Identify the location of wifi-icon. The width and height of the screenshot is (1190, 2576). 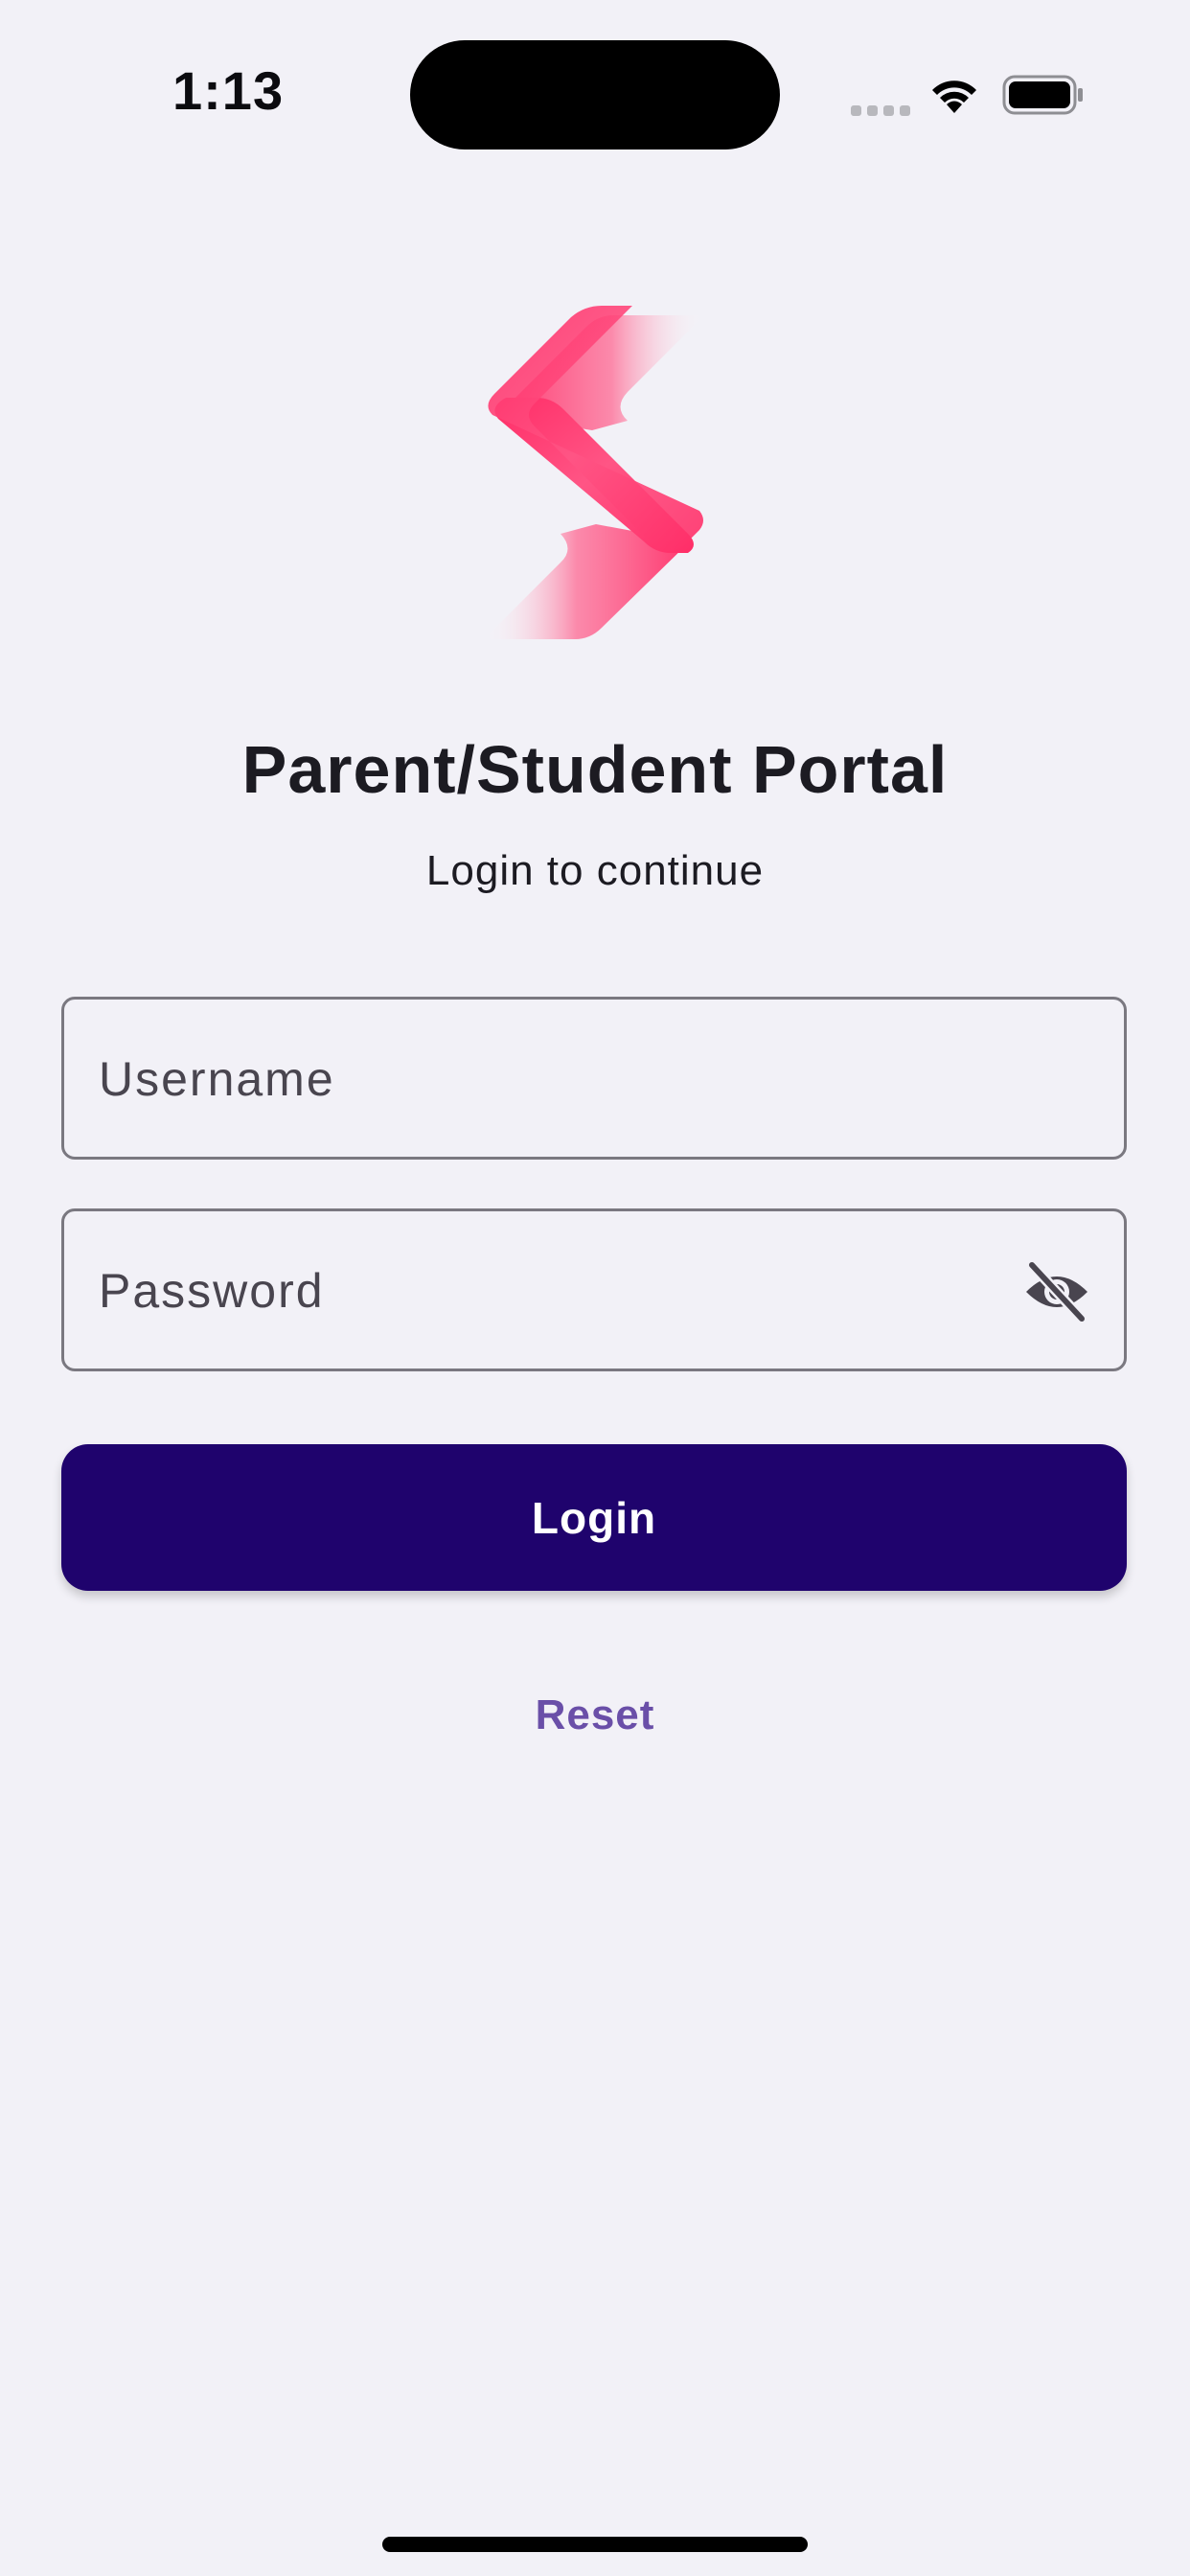
(954, 96).